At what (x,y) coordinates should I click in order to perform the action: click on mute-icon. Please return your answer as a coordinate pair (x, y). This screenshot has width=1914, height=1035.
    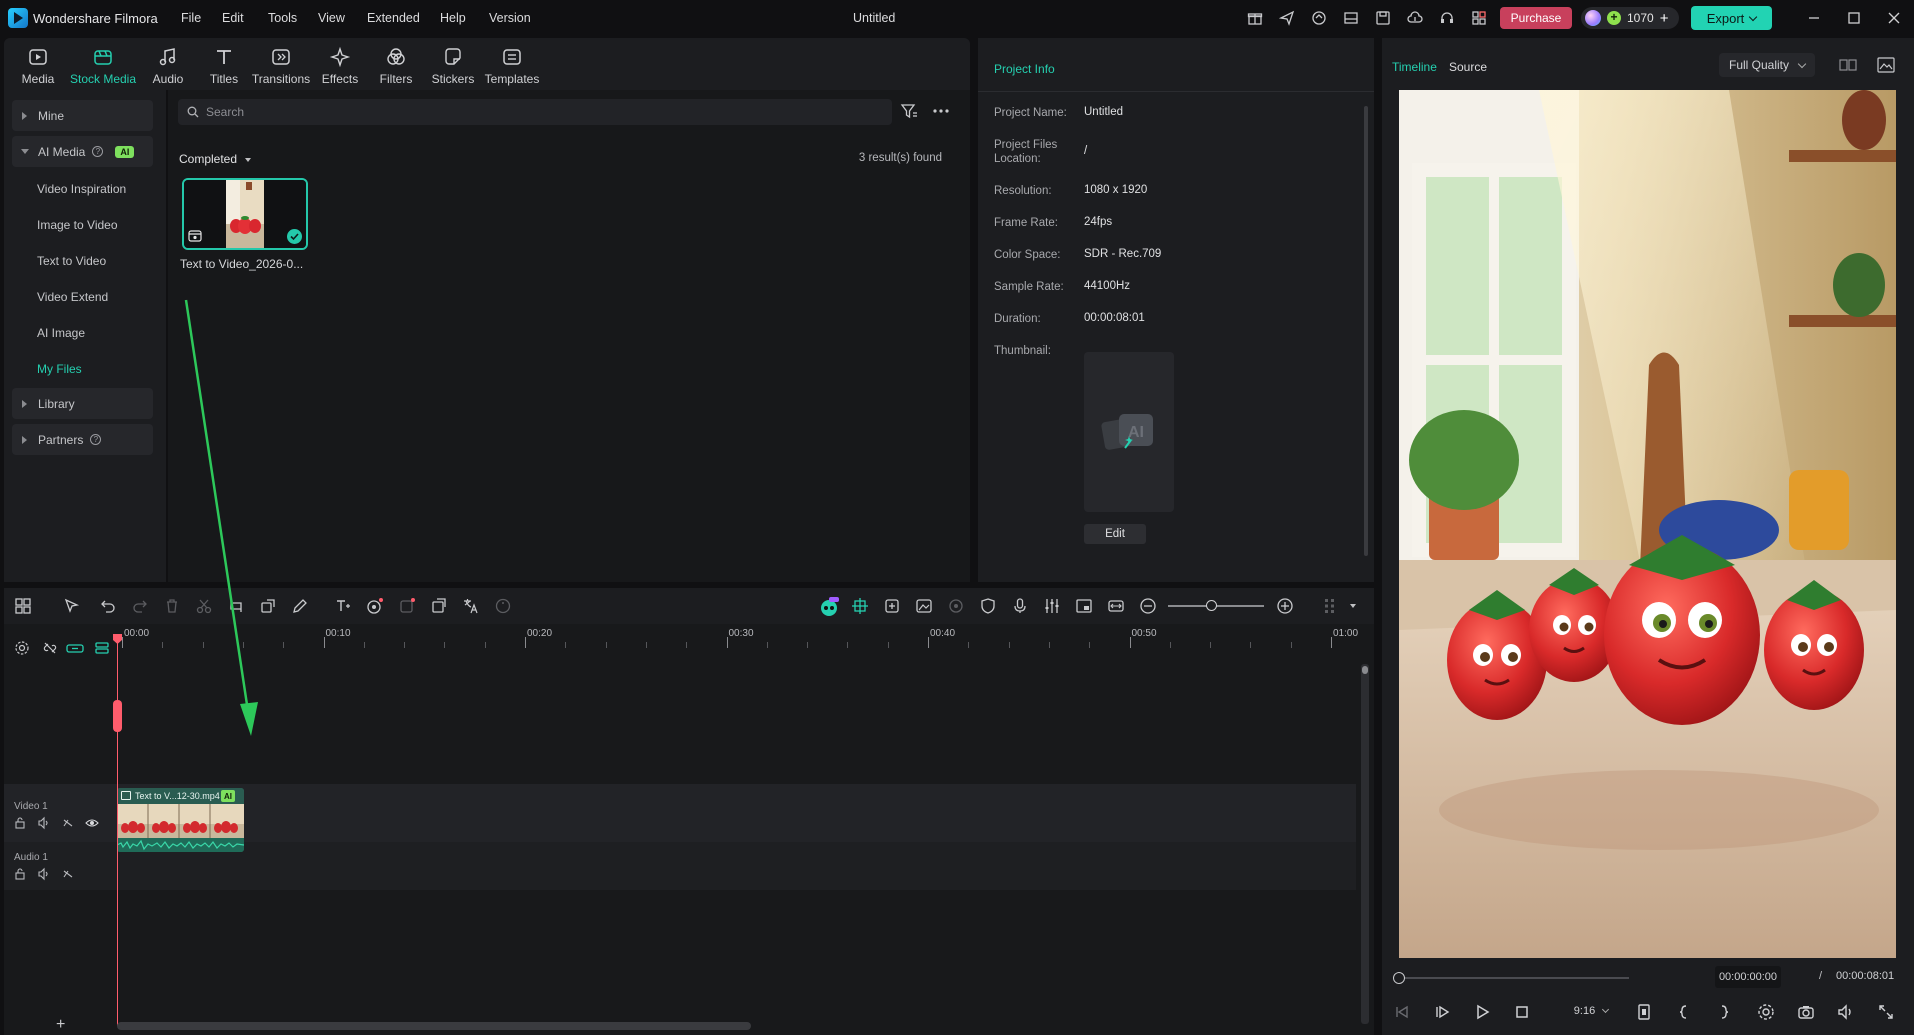
    Looking at the image, I should click on (44, 823).